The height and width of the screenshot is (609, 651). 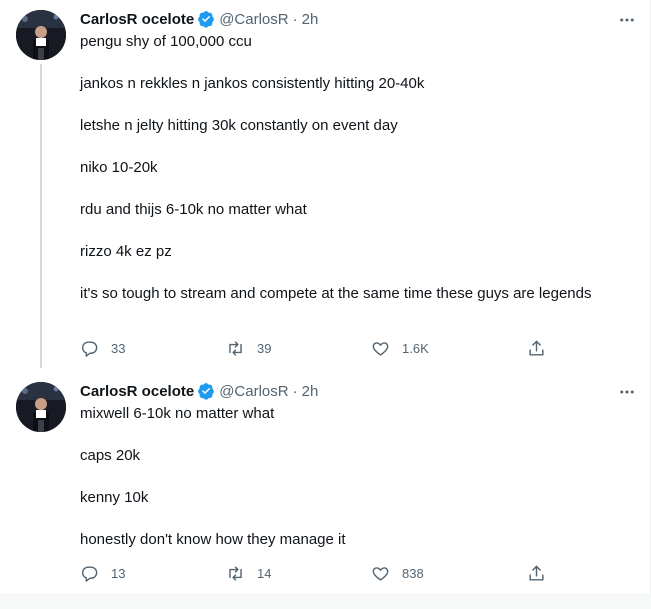 I want to click on reply-button: 13, so click(x=102, y=573).